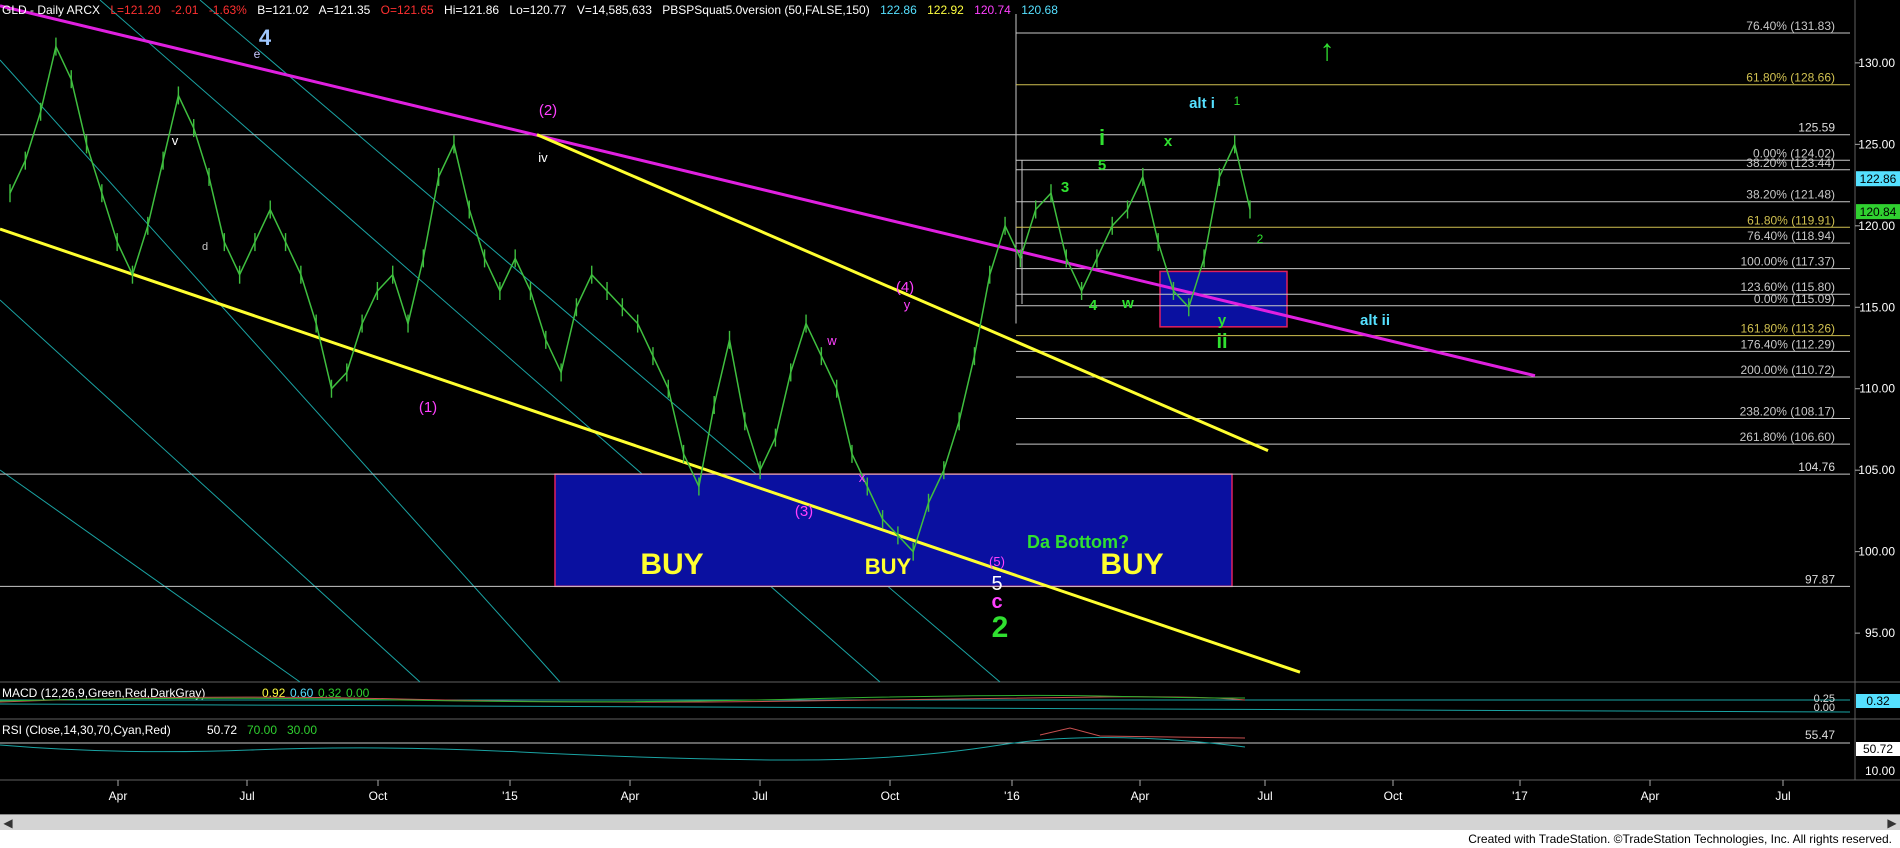  Describe the element at coordinates (205, 247) in the screenshot. I see `wave-label: d` at that location.